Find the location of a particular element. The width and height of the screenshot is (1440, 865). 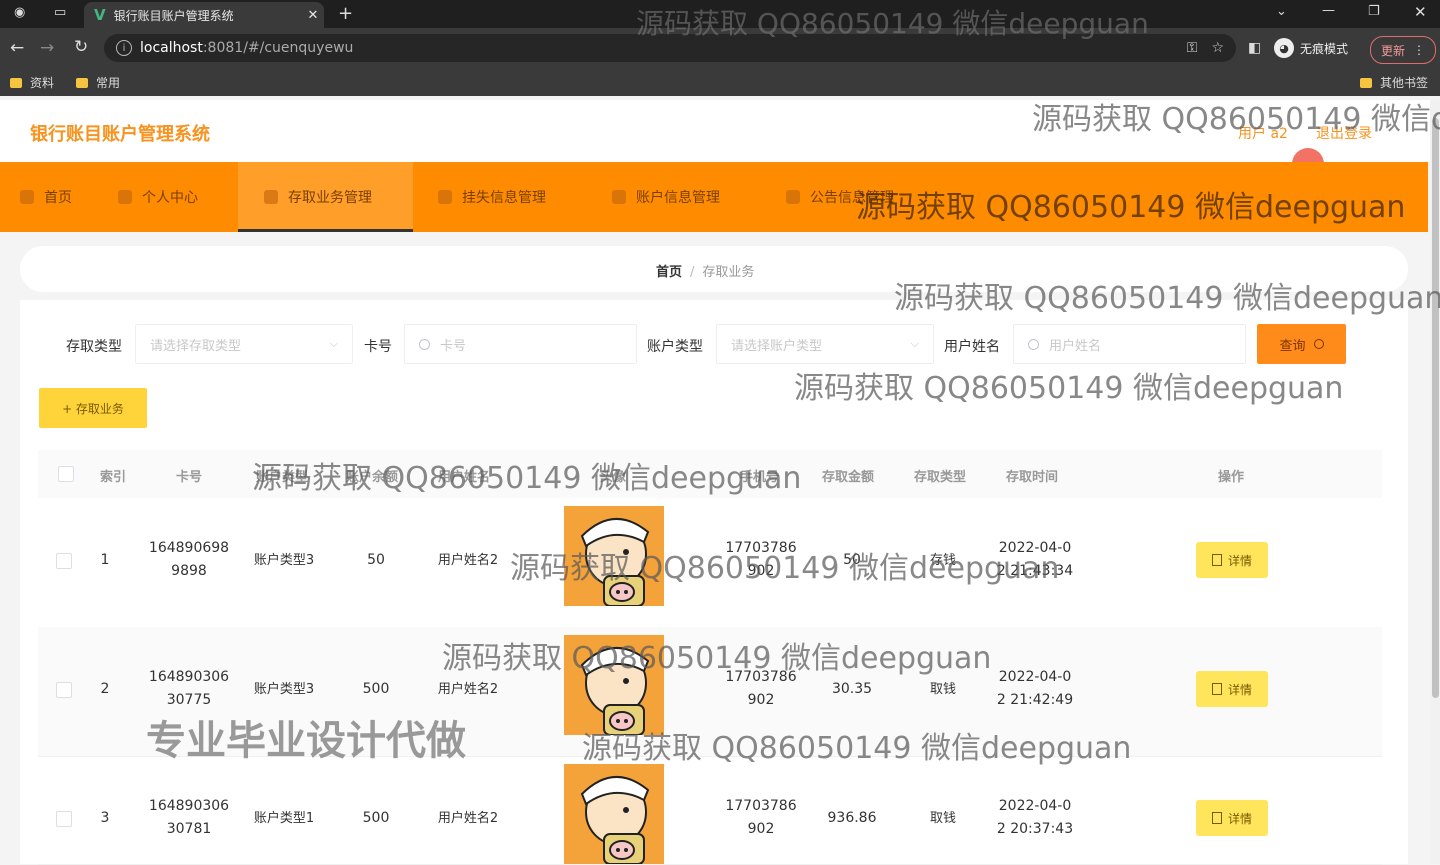

cell-index: 1 is located at coordinates (105, 560).